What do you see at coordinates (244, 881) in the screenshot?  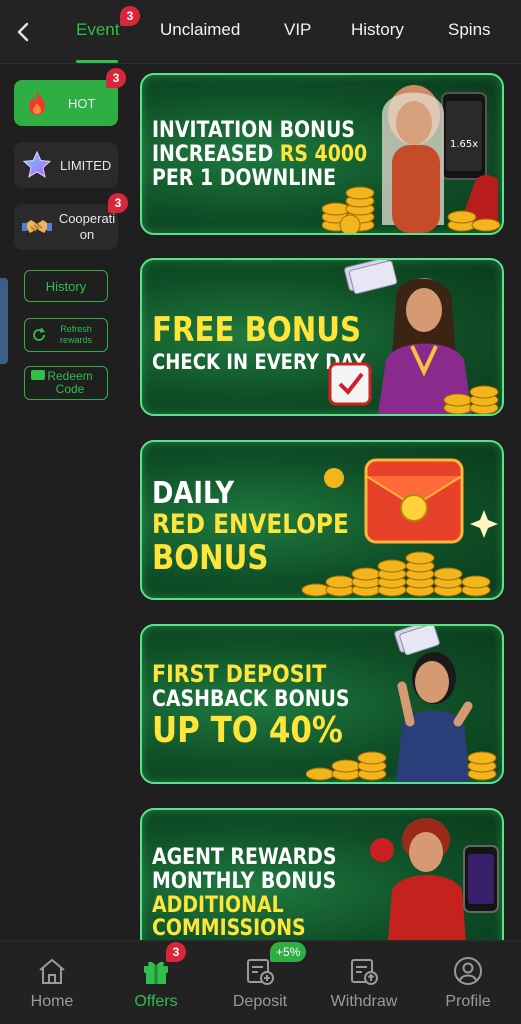 I see `banner-5-line-2: MONTHLY BONUS` at bounding box center [244, 881].